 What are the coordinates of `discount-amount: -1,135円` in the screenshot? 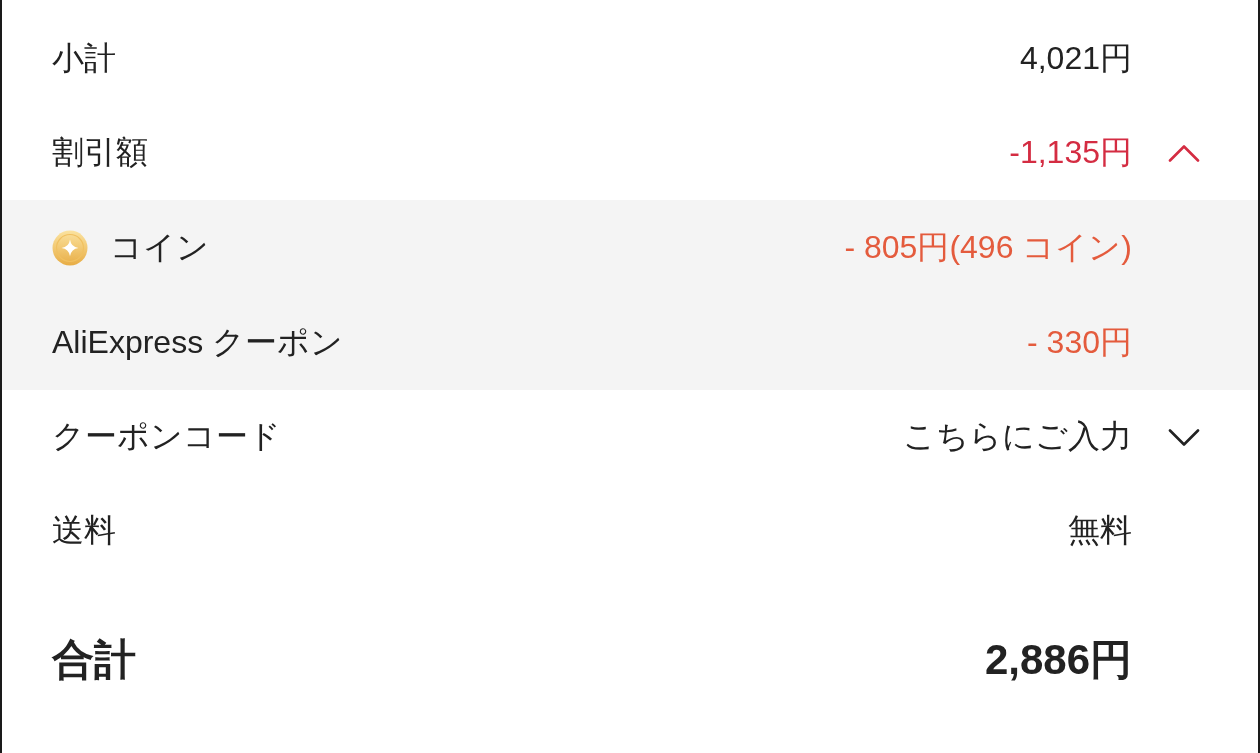 It's located at (1070, 152).